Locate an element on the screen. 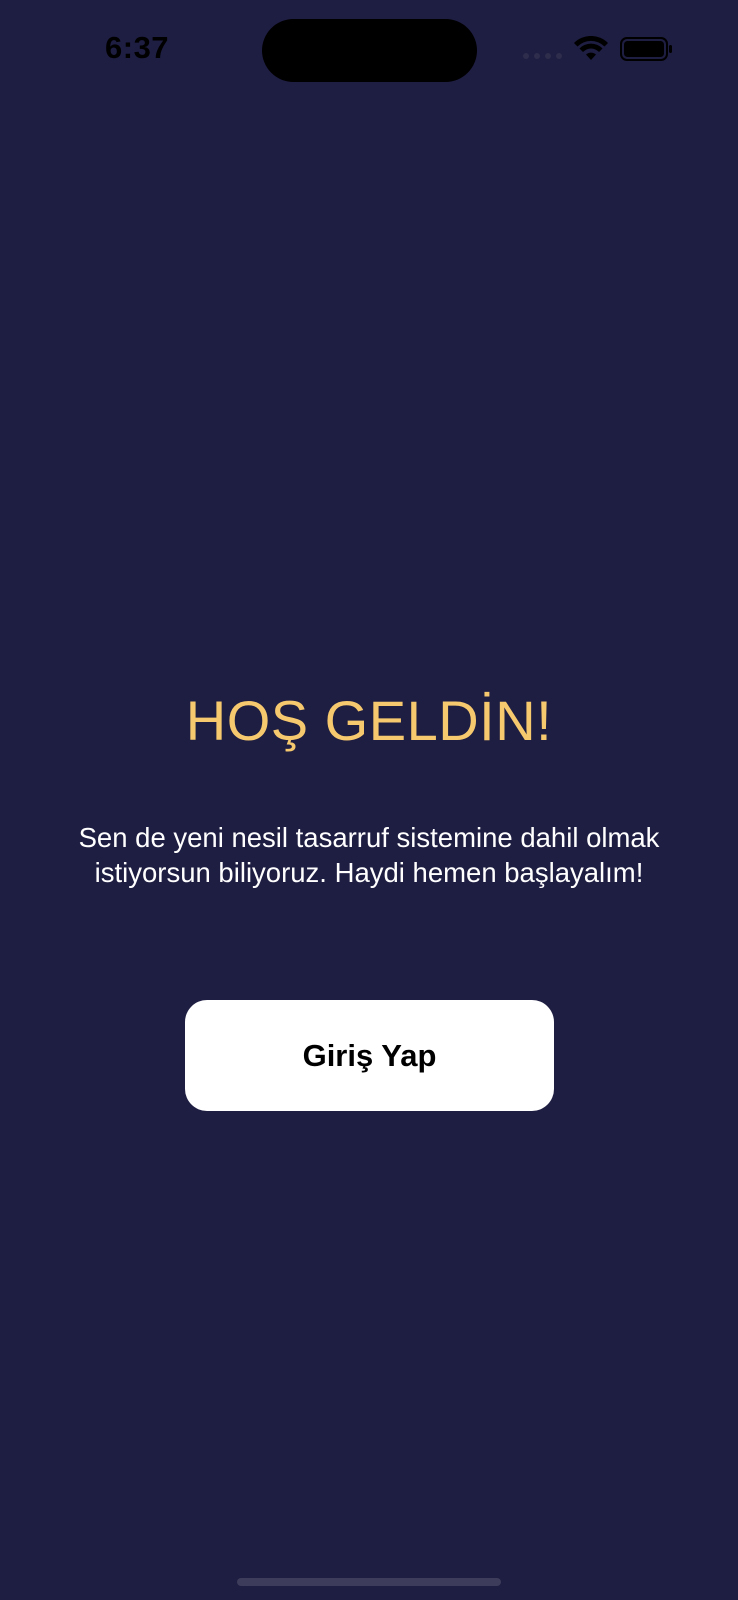  home-indicator is located at coordinates (369, 1582).